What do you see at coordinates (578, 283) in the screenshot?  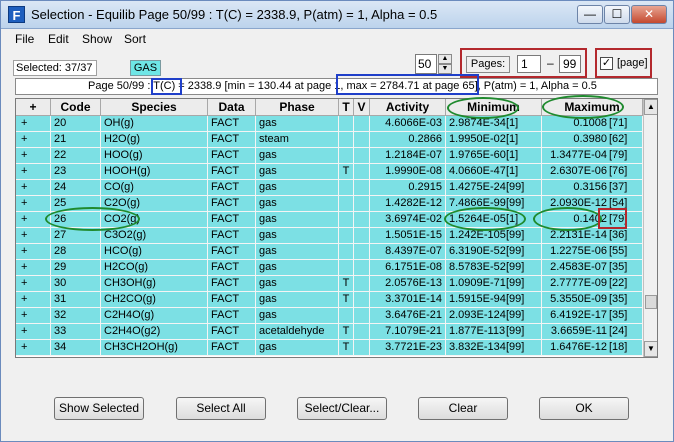 I see `maximum-value: 2.7777E-09` at bounding box center [578, 283].